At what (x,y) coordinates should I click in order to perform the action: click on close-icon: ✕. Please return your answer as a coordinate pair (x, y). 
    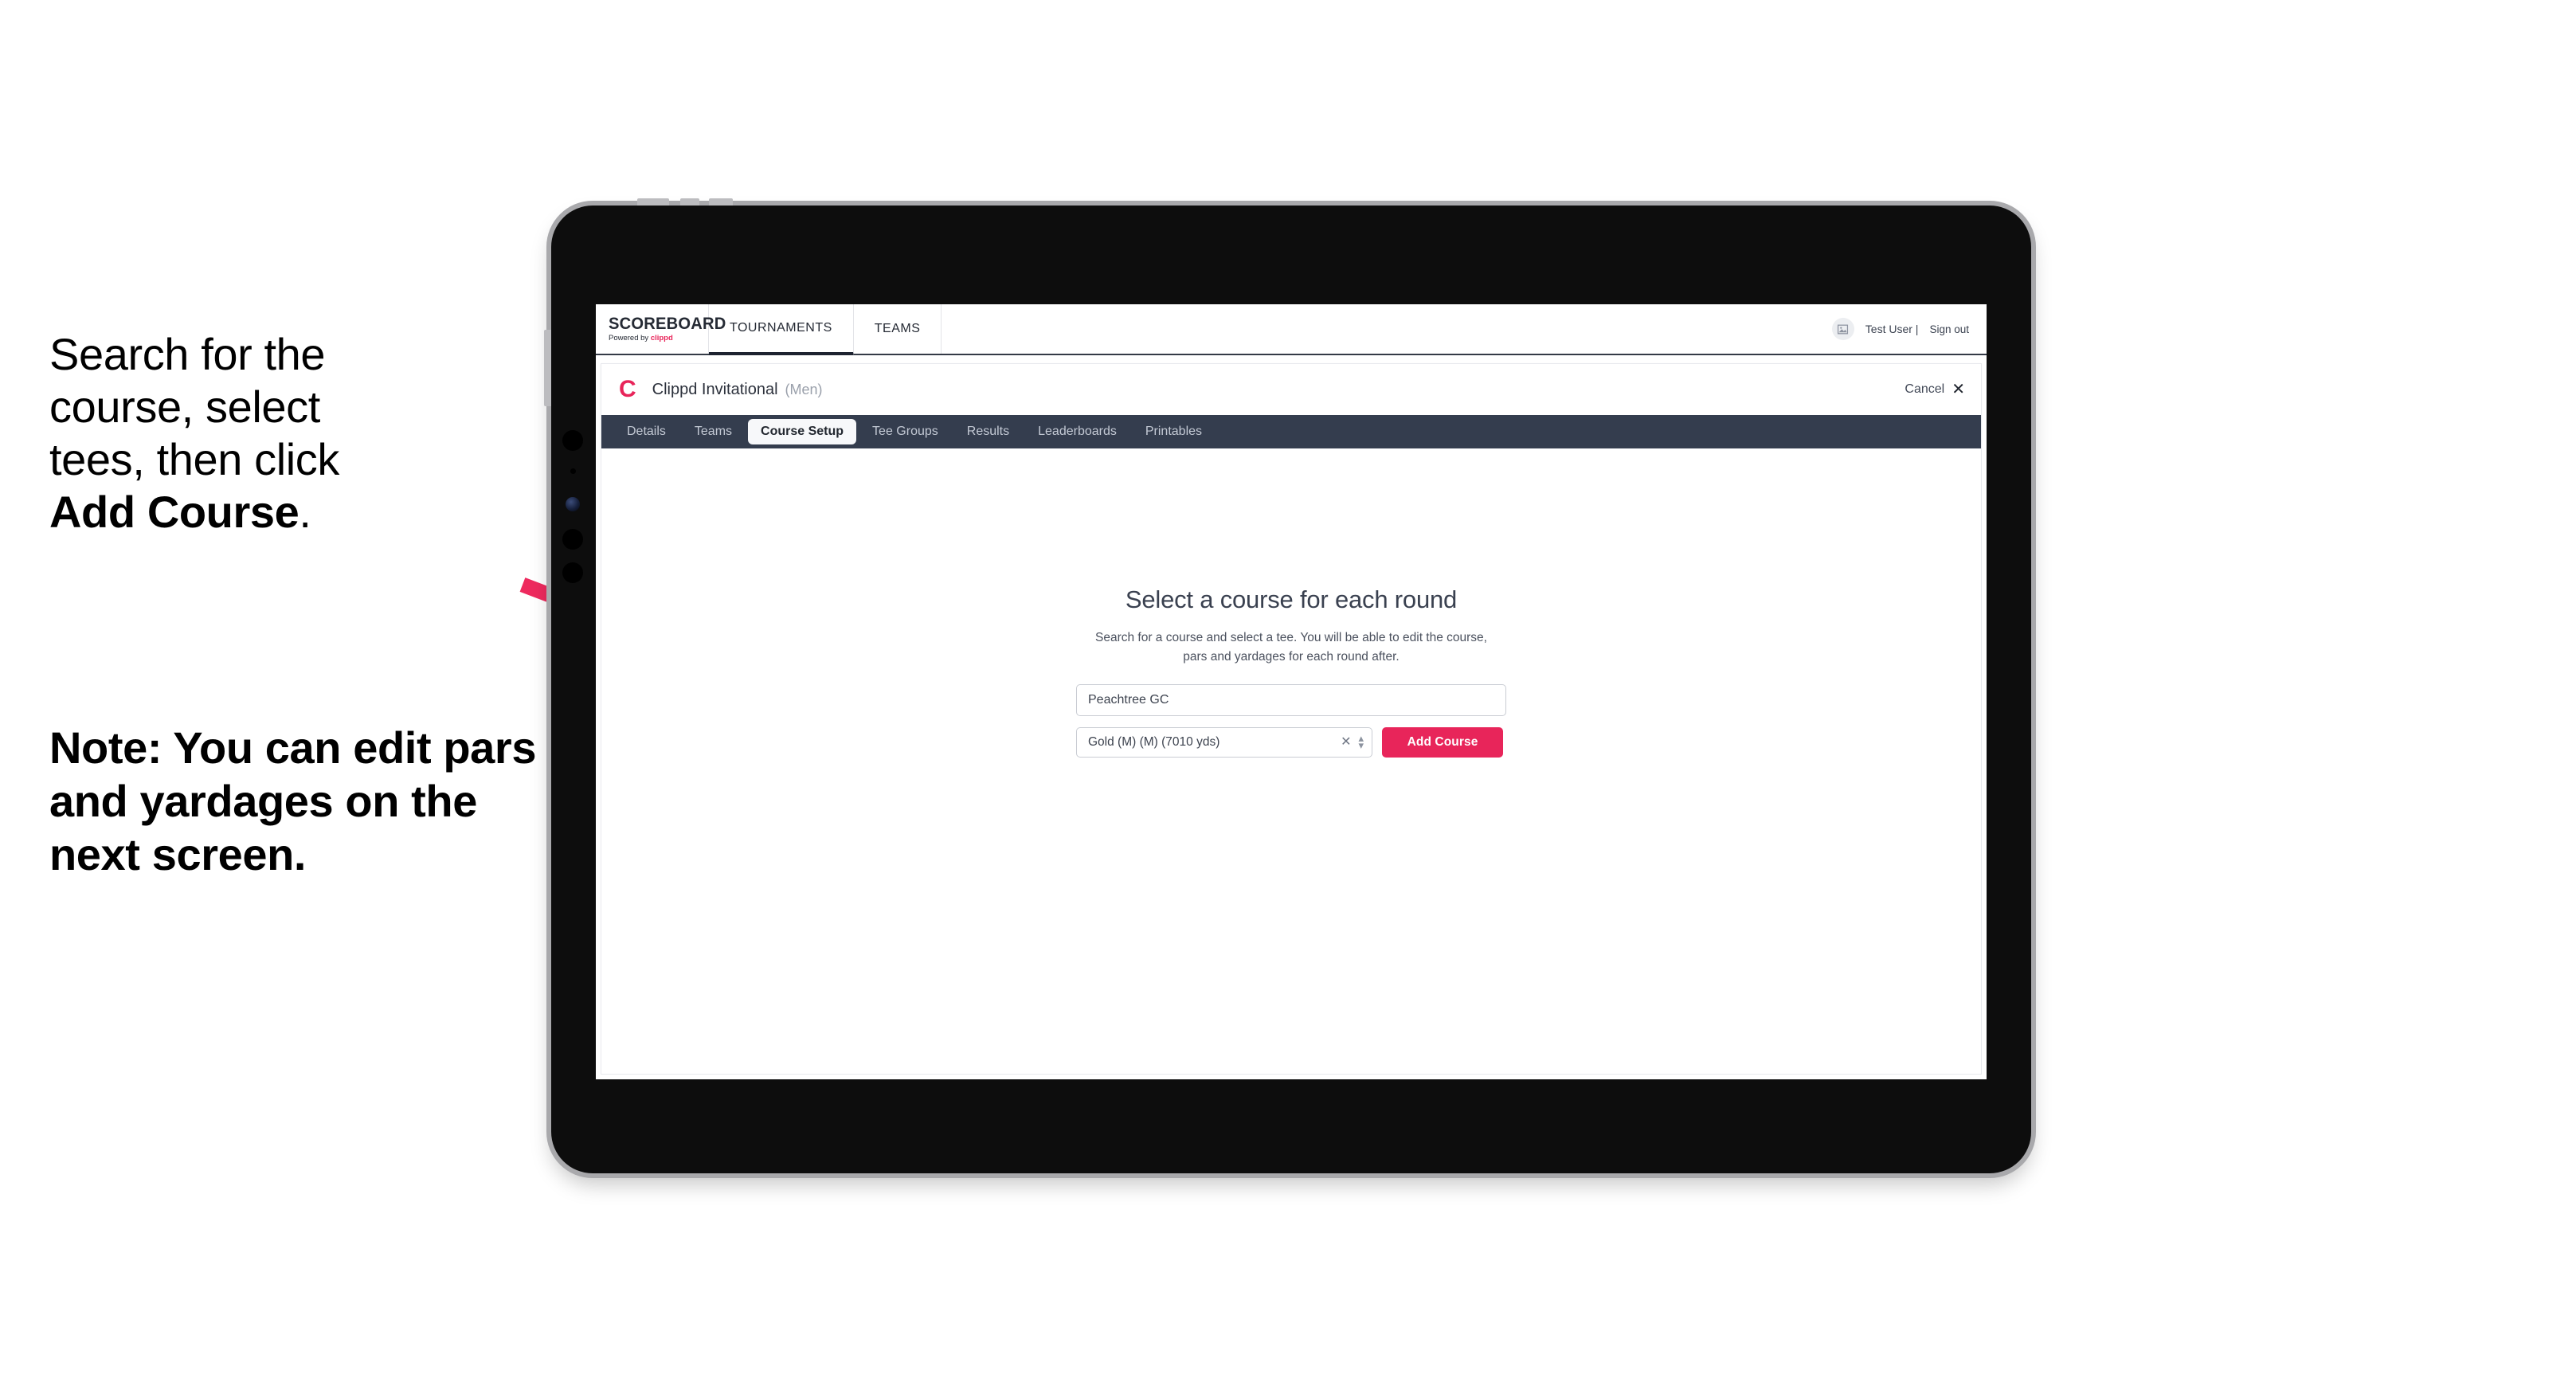
    Looking at the image, I should click on (1958, 389).